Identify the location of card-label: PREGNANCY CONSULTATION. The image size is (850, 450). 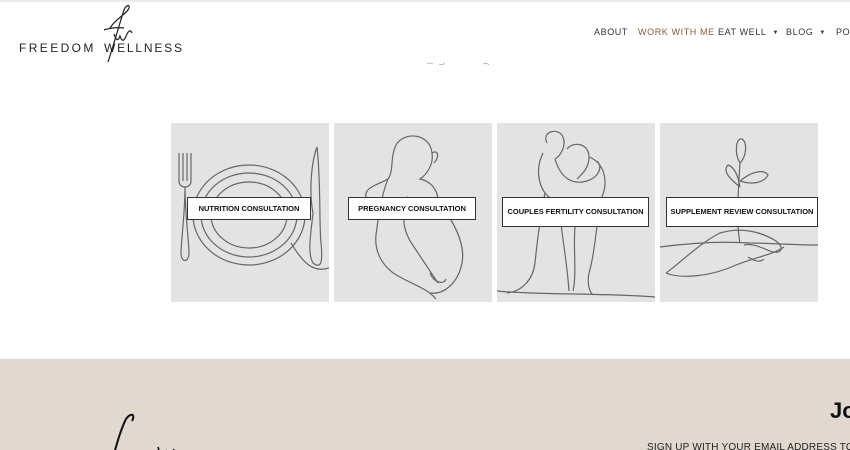
(412, 208).